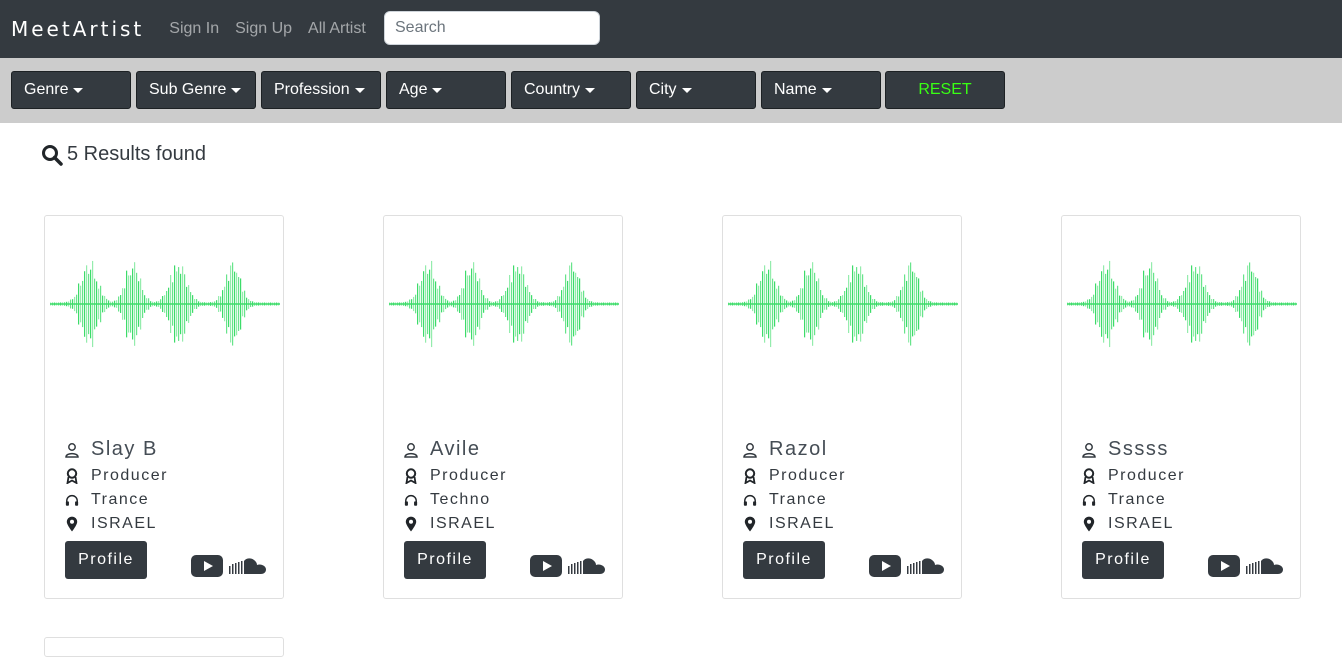 The width and height of the screenshot is (1342, 657). I want to click on age-dropdown: Age, so click(446, 90).